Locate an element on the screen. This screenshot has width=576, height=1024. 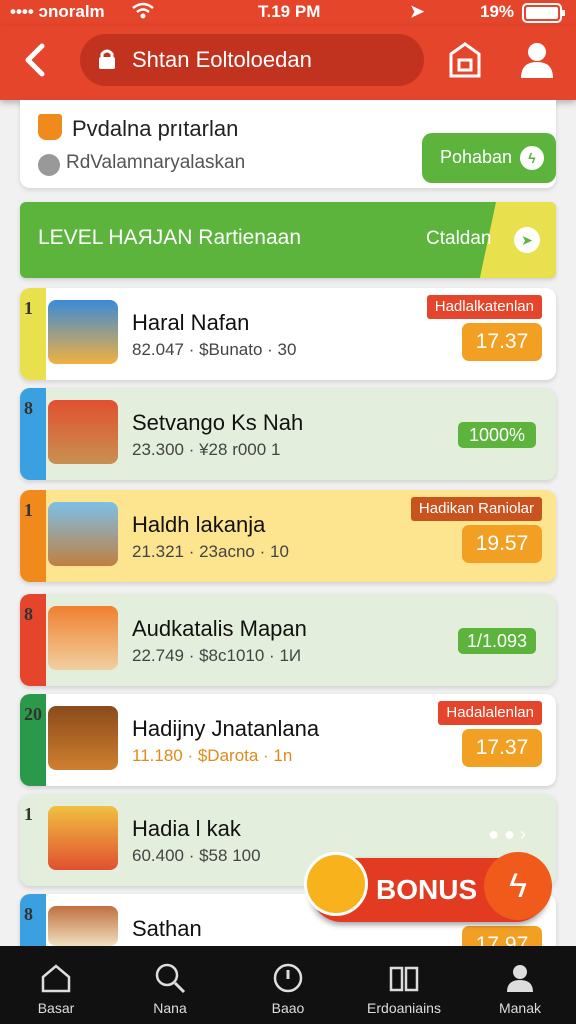
percent-badge: 1/1.093 is located at coordinates (497, 641).